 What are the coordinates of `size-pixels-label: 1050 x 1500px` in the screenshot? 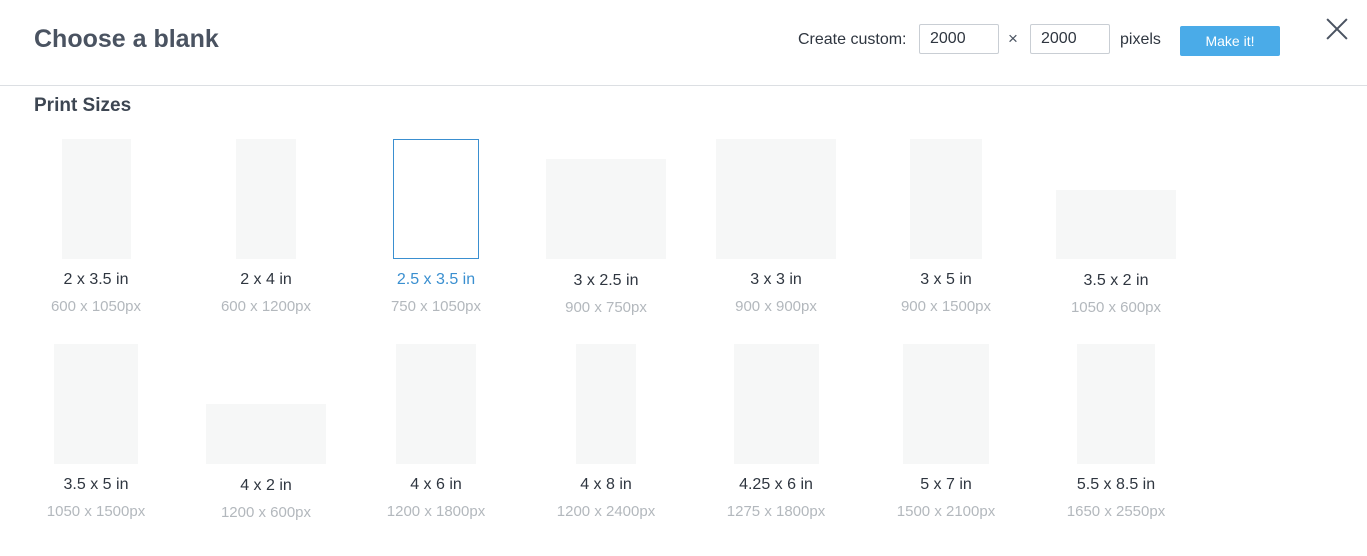 It's located at (96, 511).